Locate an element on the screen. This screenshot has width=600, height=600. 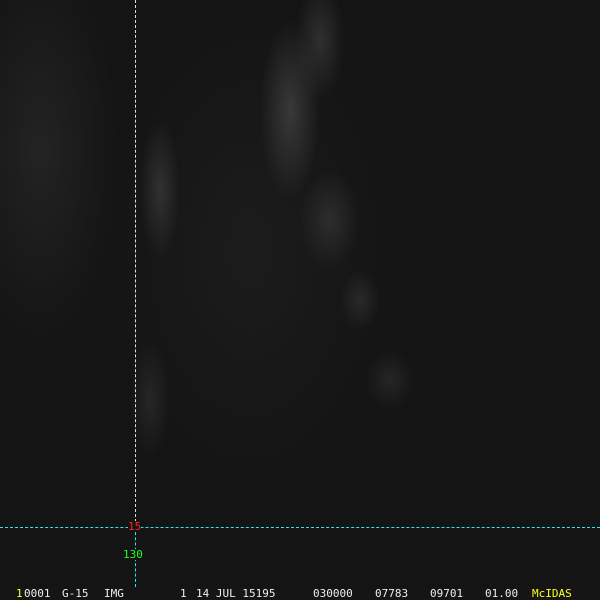
longitude-gridline is located at coordinates (135, 263).